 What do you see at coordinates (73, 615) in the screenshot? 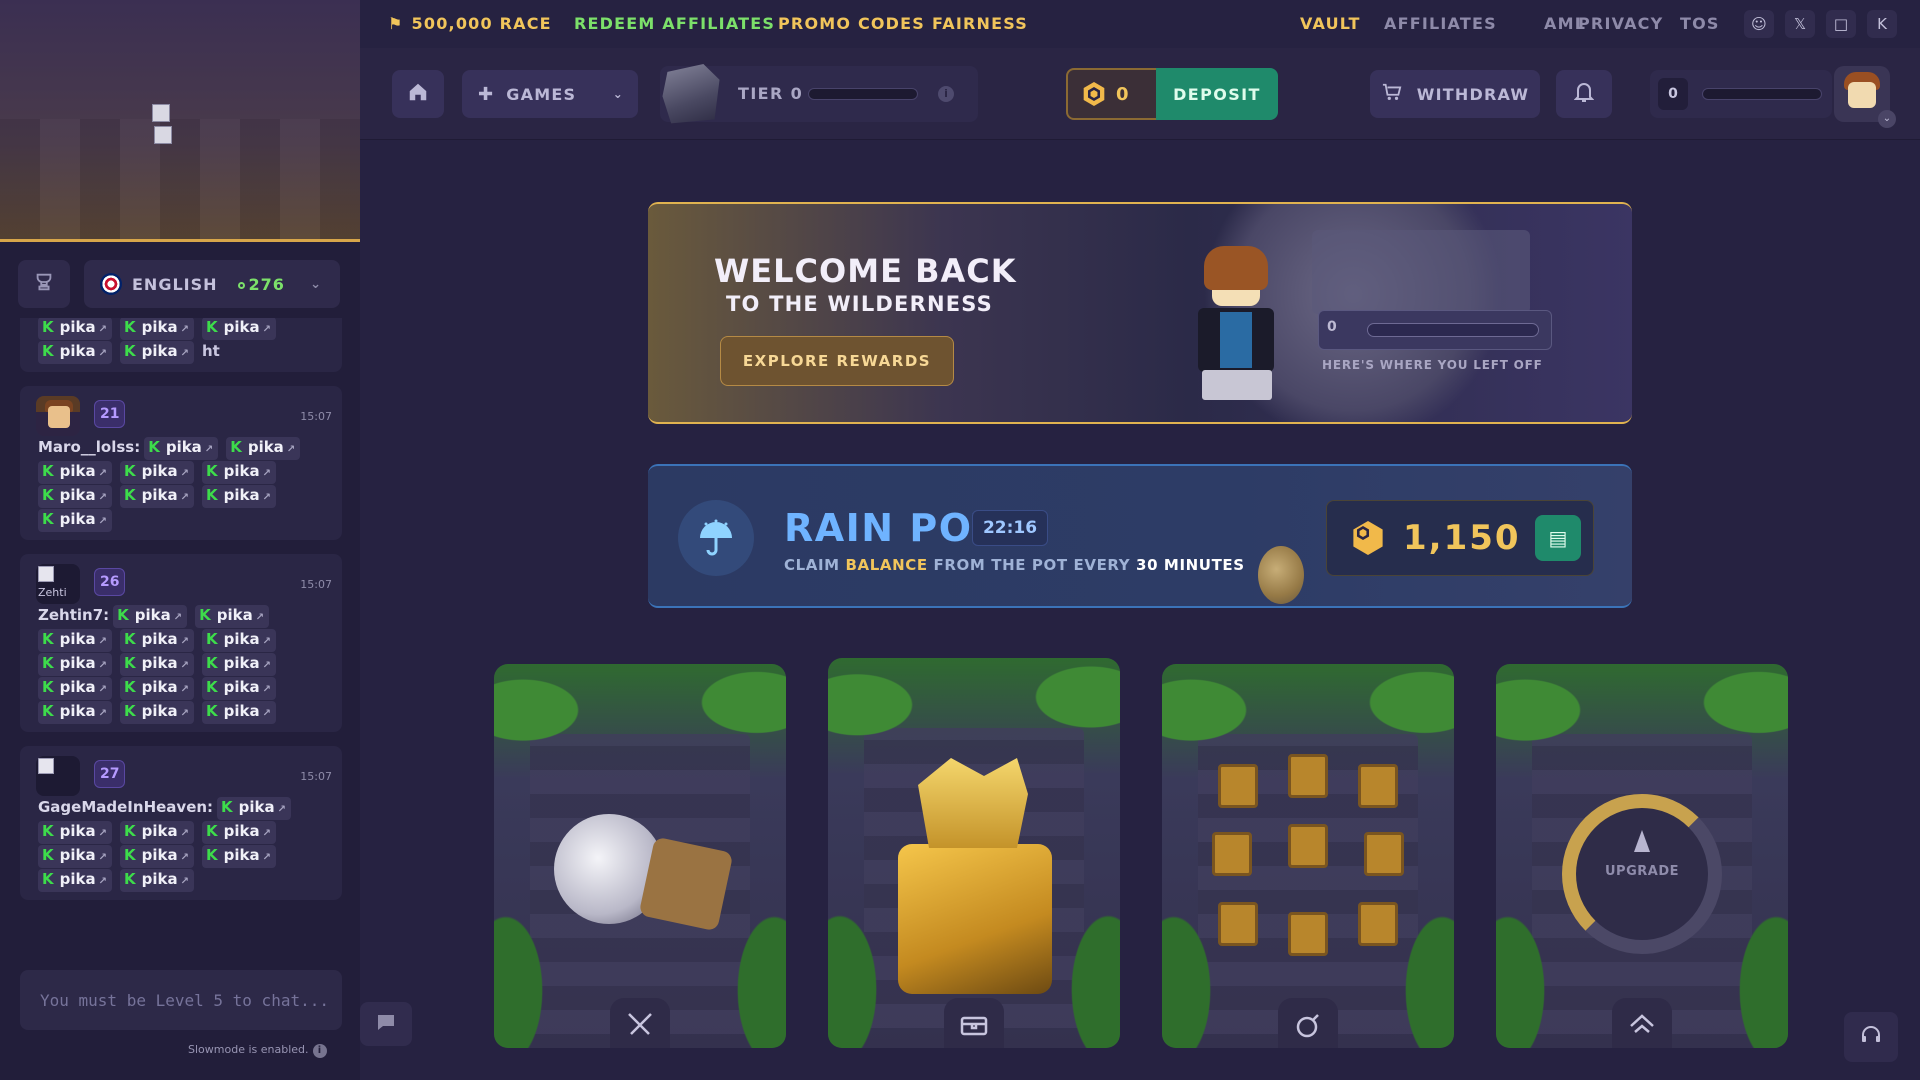
I see `chat-username: Zehtin7:` at bounding box center [73, 615].